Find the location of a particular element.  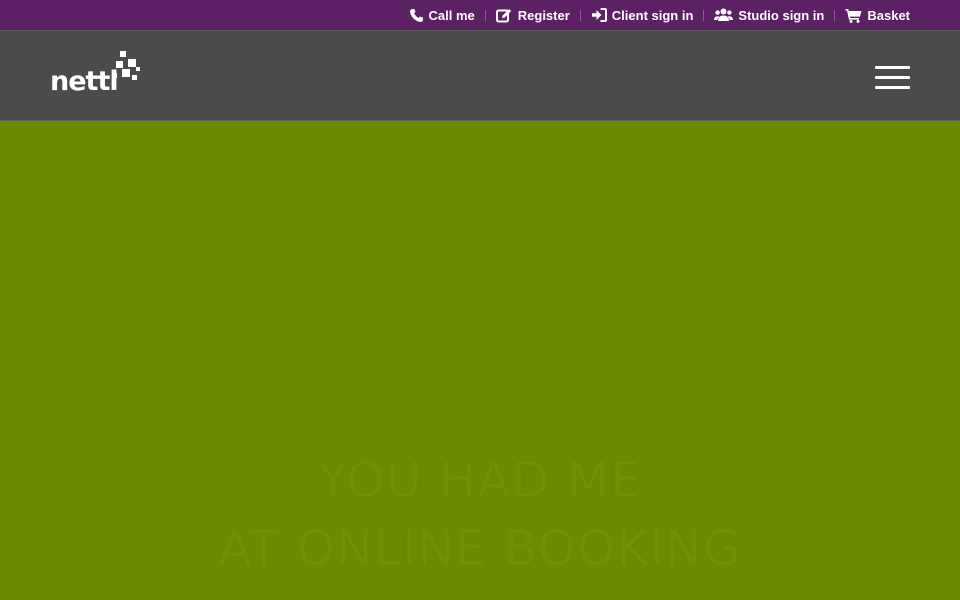

basket-label: Basket is located at coordinates (888, 15).